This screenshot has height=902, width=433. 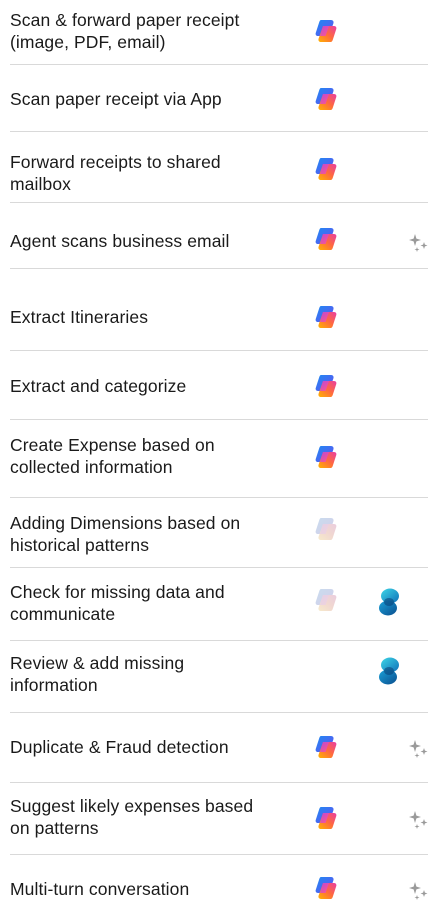 I want to click on list-item-label: Extract Itineraries, so click(x=79, y=317).